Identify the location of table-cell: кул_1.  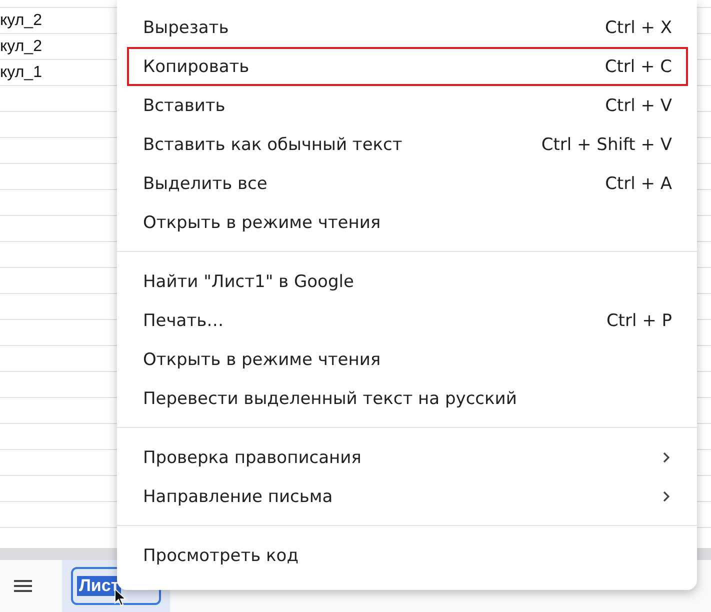
(21, 73).